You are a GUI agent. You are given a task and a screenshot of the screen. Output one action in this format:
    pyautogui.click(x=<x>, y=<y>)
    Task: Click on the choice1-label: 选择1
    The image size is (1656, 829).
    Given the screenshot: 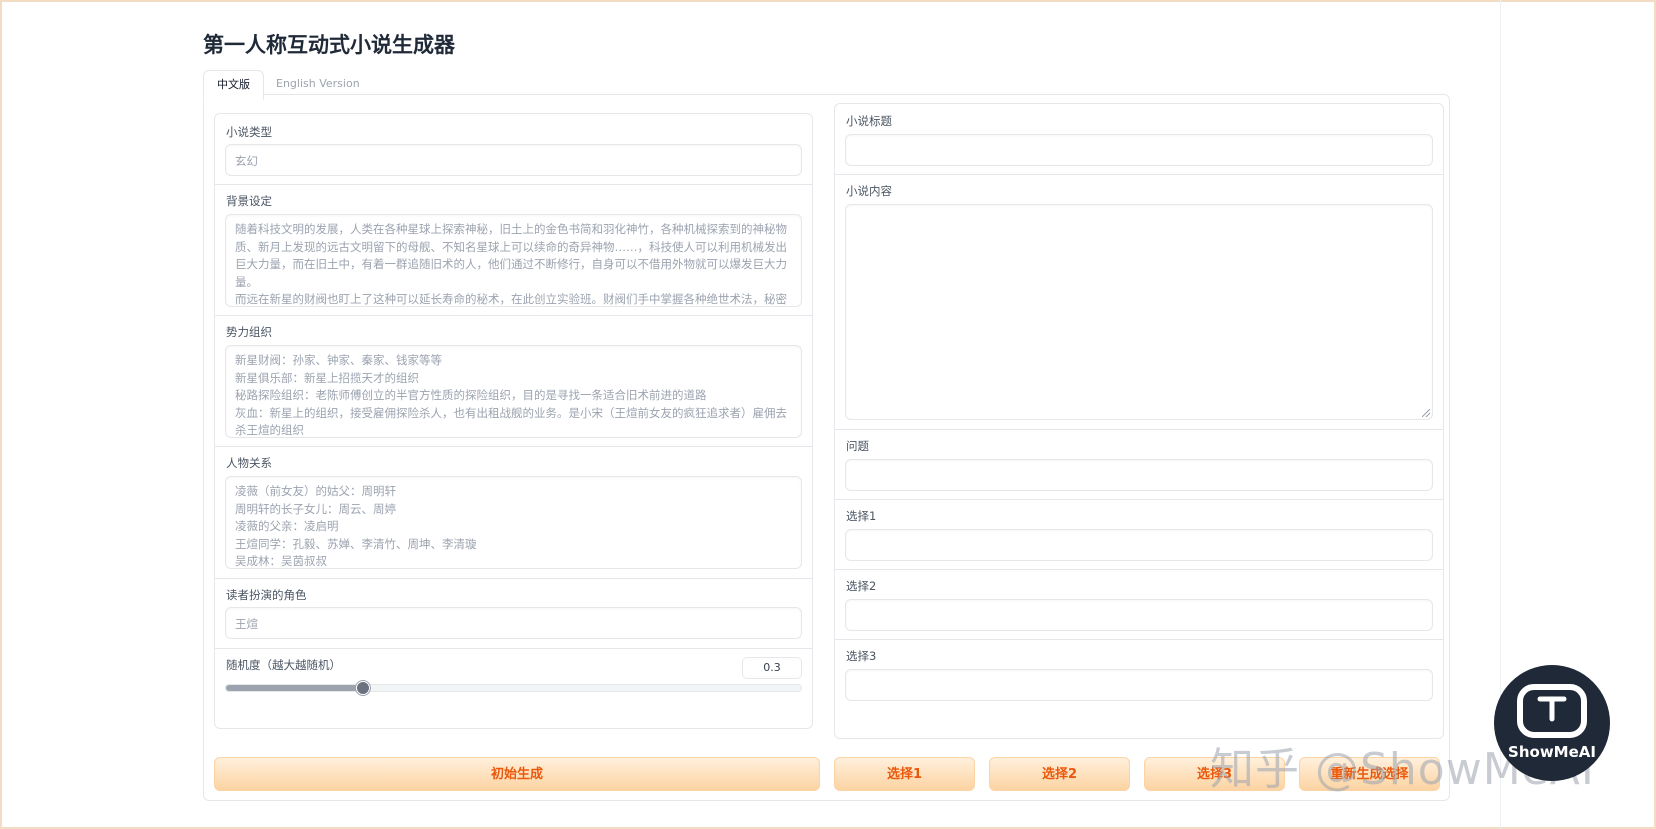 What is the action you would take?
    pyautogui.click(x=861, y=516)
    